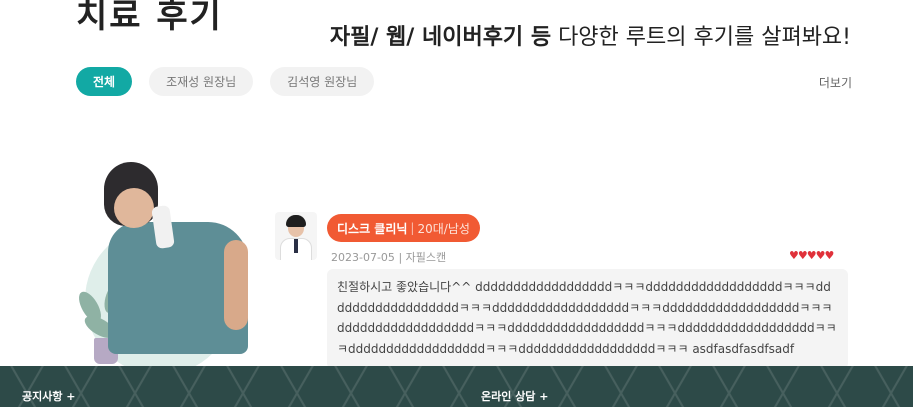  Describe the element at coordinates (149, 18) in the screenshot. I see `page-title: 치료 후기` at that location.